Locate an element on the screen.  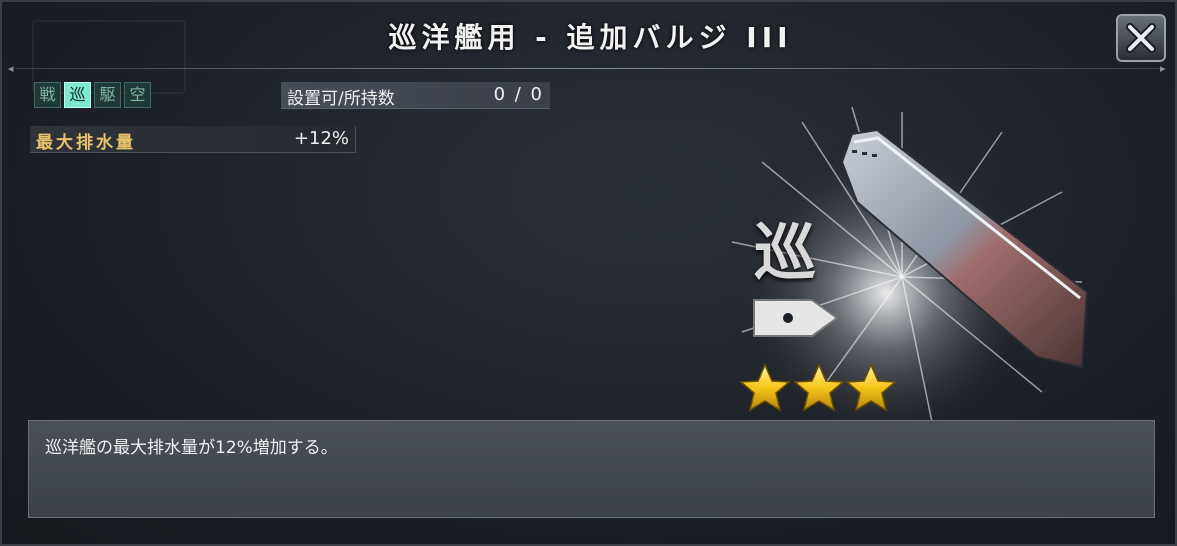
stat-label: 最大排水量 is located at coordinates (86, 143).